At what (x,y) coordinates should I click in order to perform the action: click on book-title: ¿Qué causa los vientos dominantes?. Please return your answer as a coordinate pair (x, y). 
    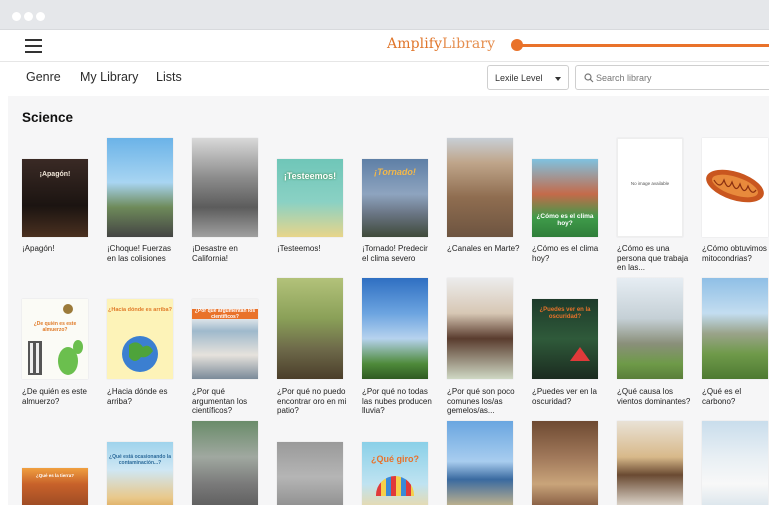
    Looking at the image, I should click on (654, 396).